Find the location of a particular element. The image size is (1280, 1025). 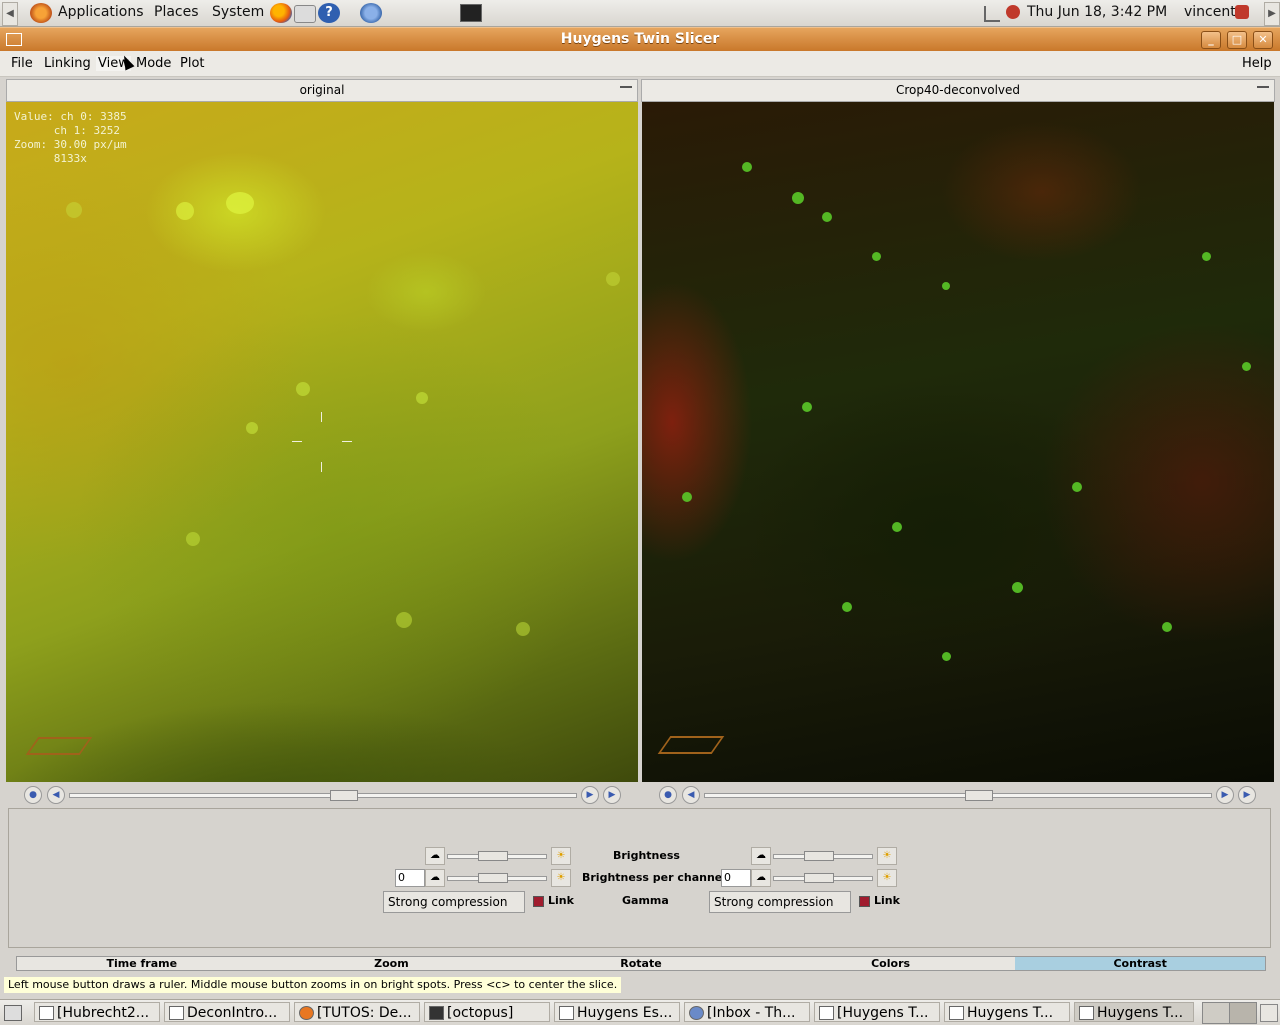

right-viewer-title: Crop40-deconvolved is located at coordinates (958, 90).